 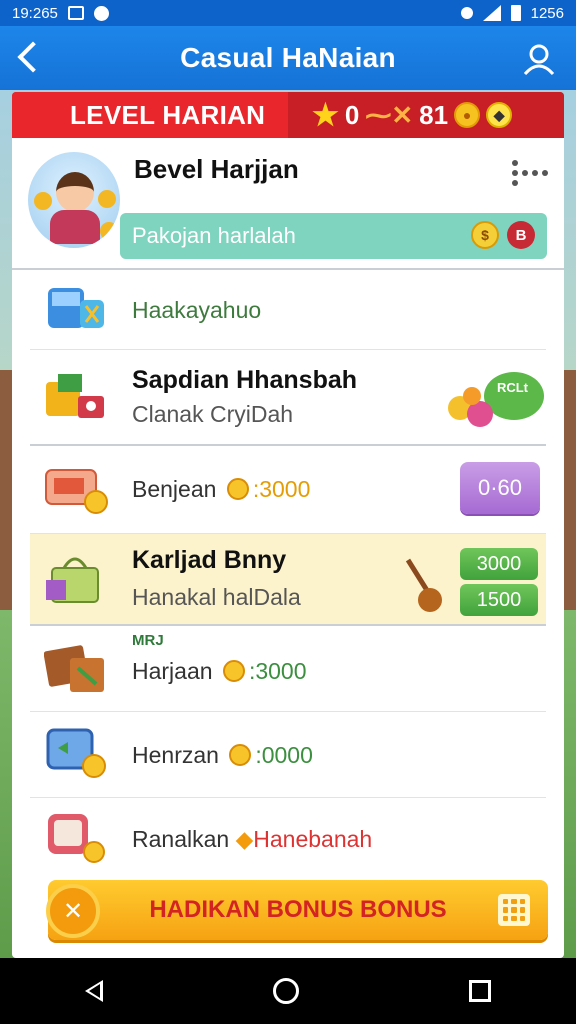 I want to click on row-amount: :0000, so click(x=284, y=755).